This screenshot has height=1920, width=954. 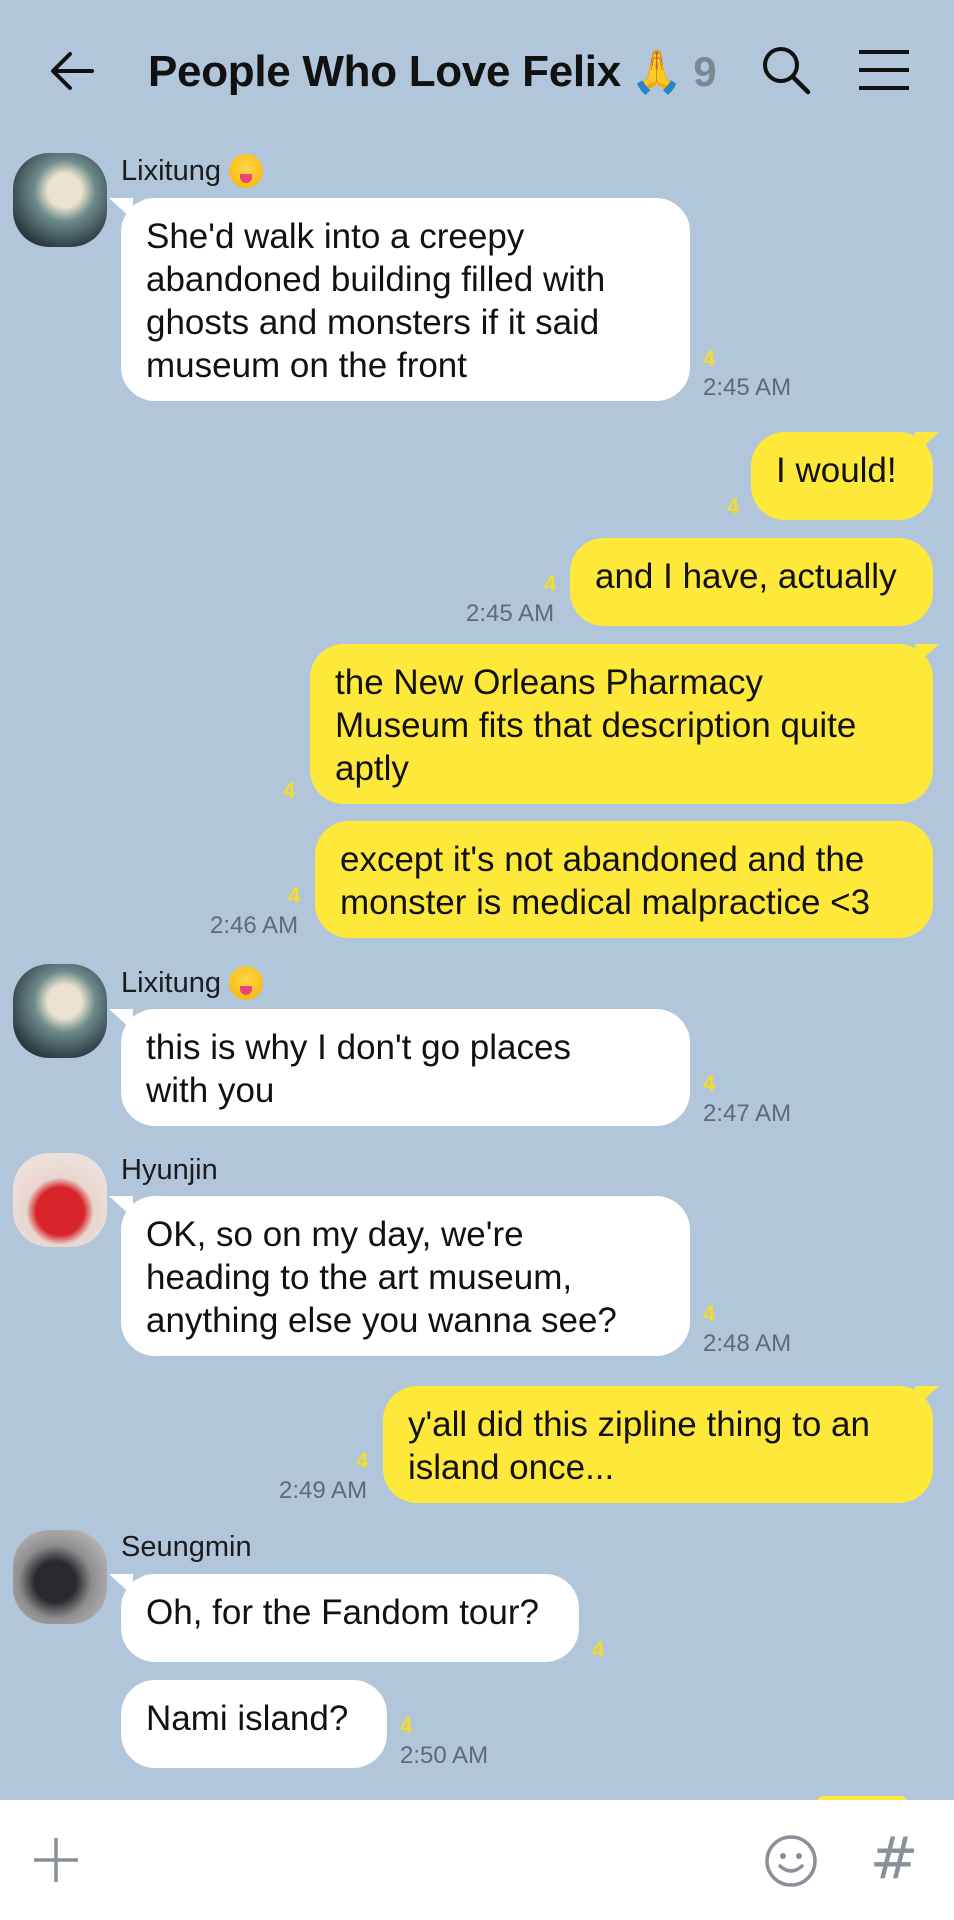 I want to click on menu-button, so click(x=884, y=70).